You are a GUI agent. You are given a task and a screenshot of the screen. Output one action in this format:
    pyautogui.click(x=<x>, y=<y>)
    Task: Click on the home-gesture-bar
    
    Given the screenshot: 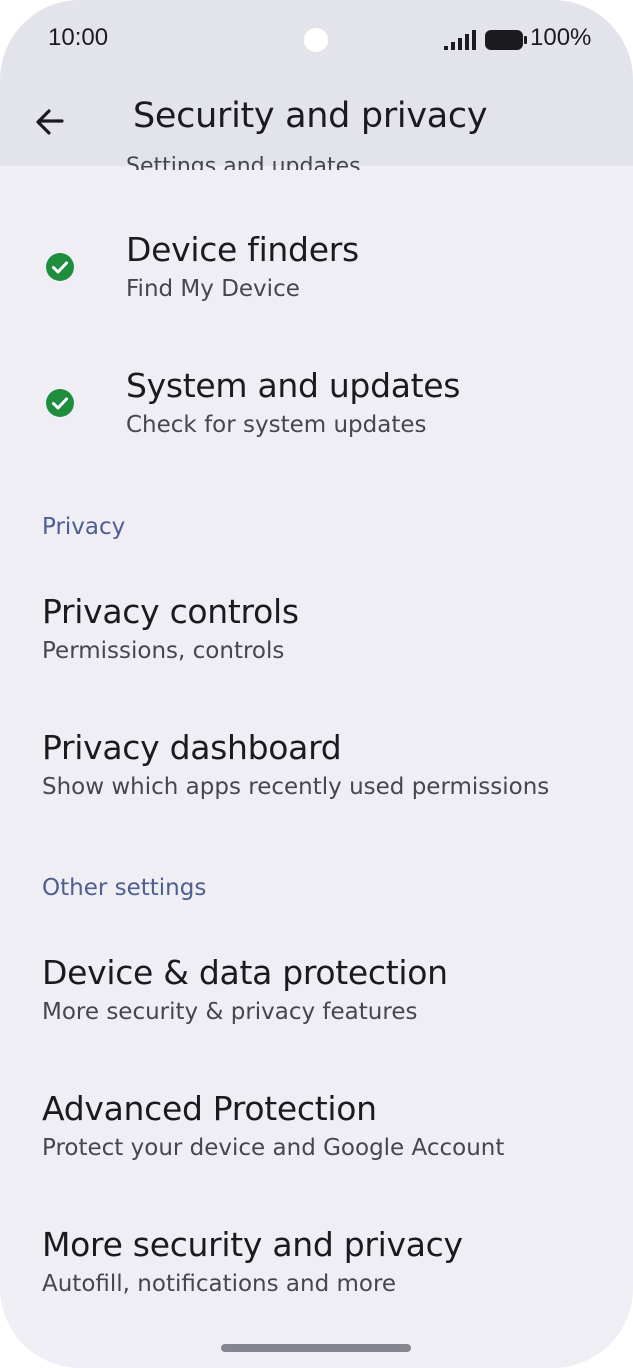 What is the action you would take?
    pyautogui.click(x=316, y=1348)
    